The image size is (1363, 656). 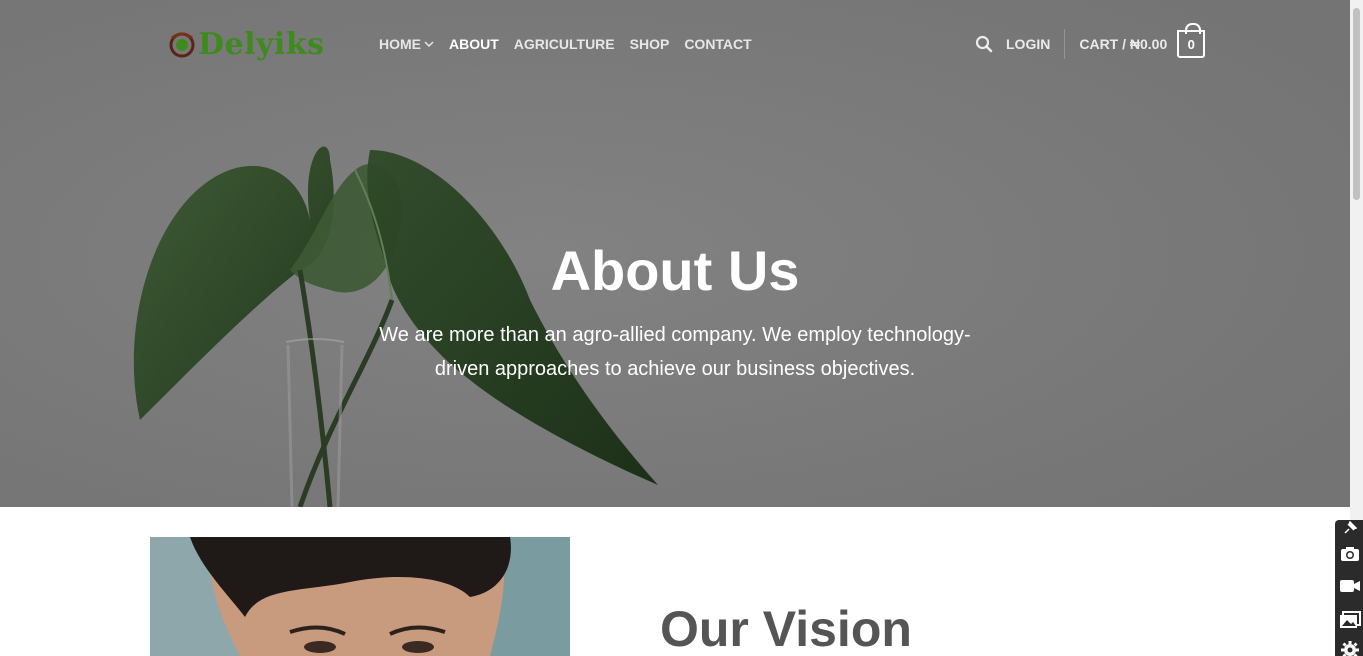 I want to click on cart-count-badge: 0, so click(x=1191, y=44).